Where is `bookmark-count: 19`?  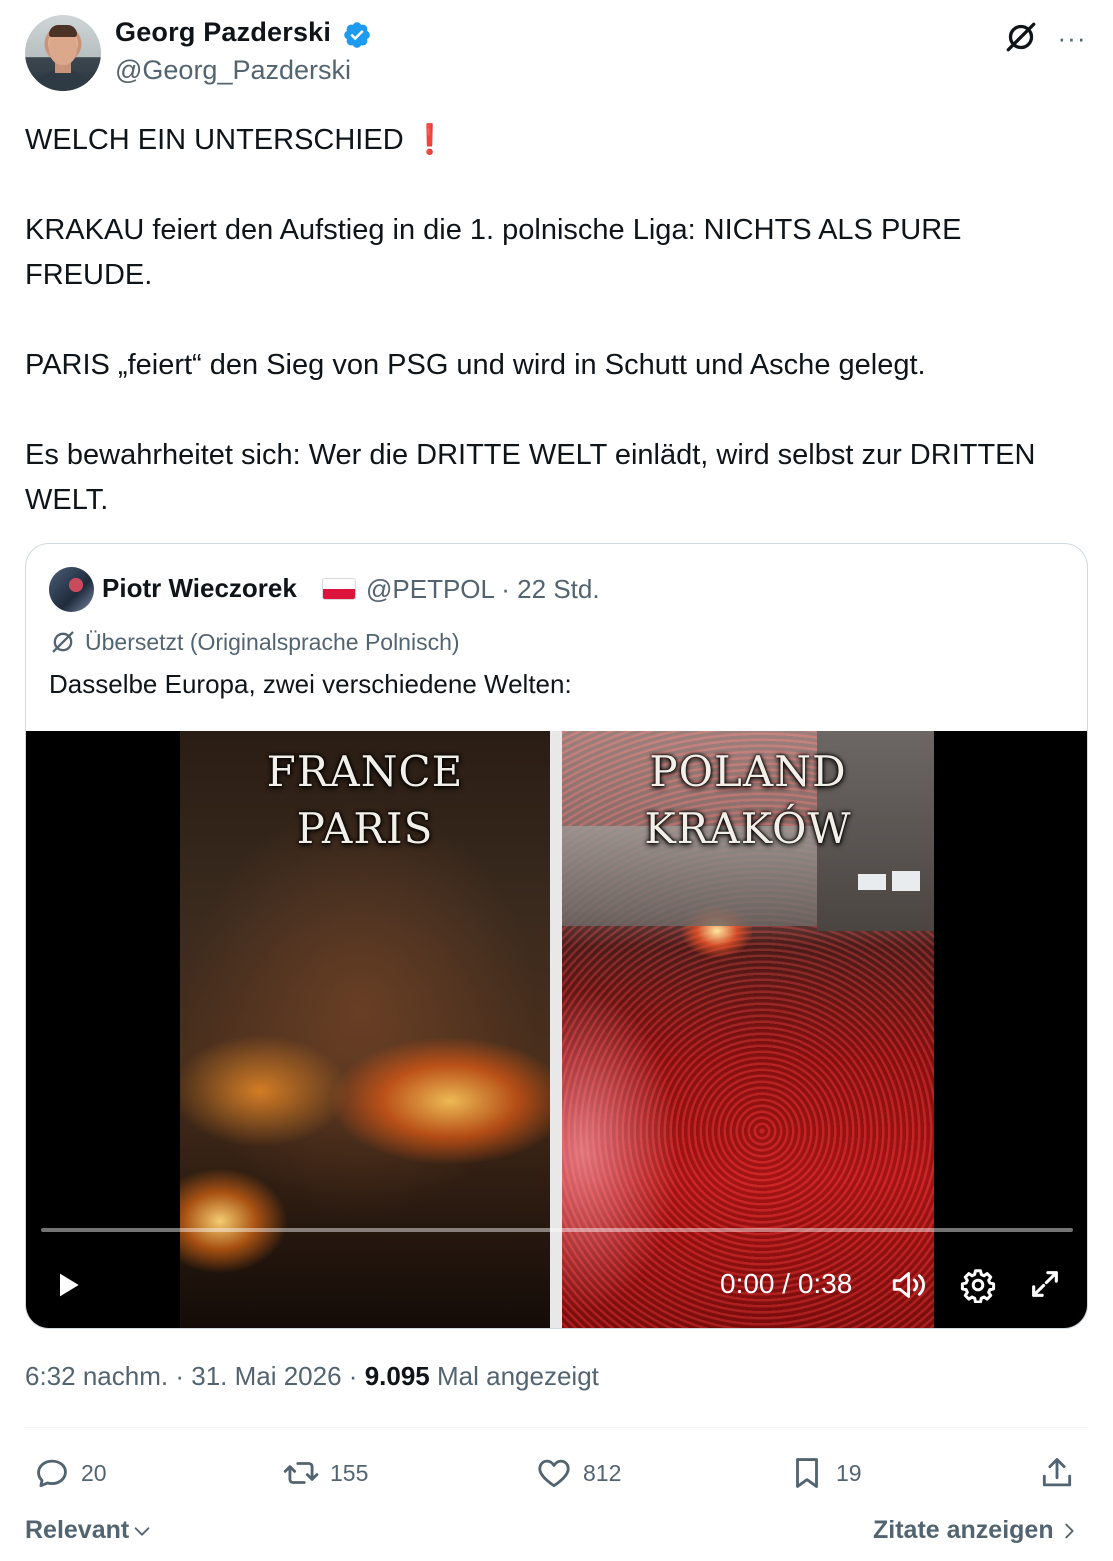 bookmark-count: 19 is located at coordinates (849, 1472).